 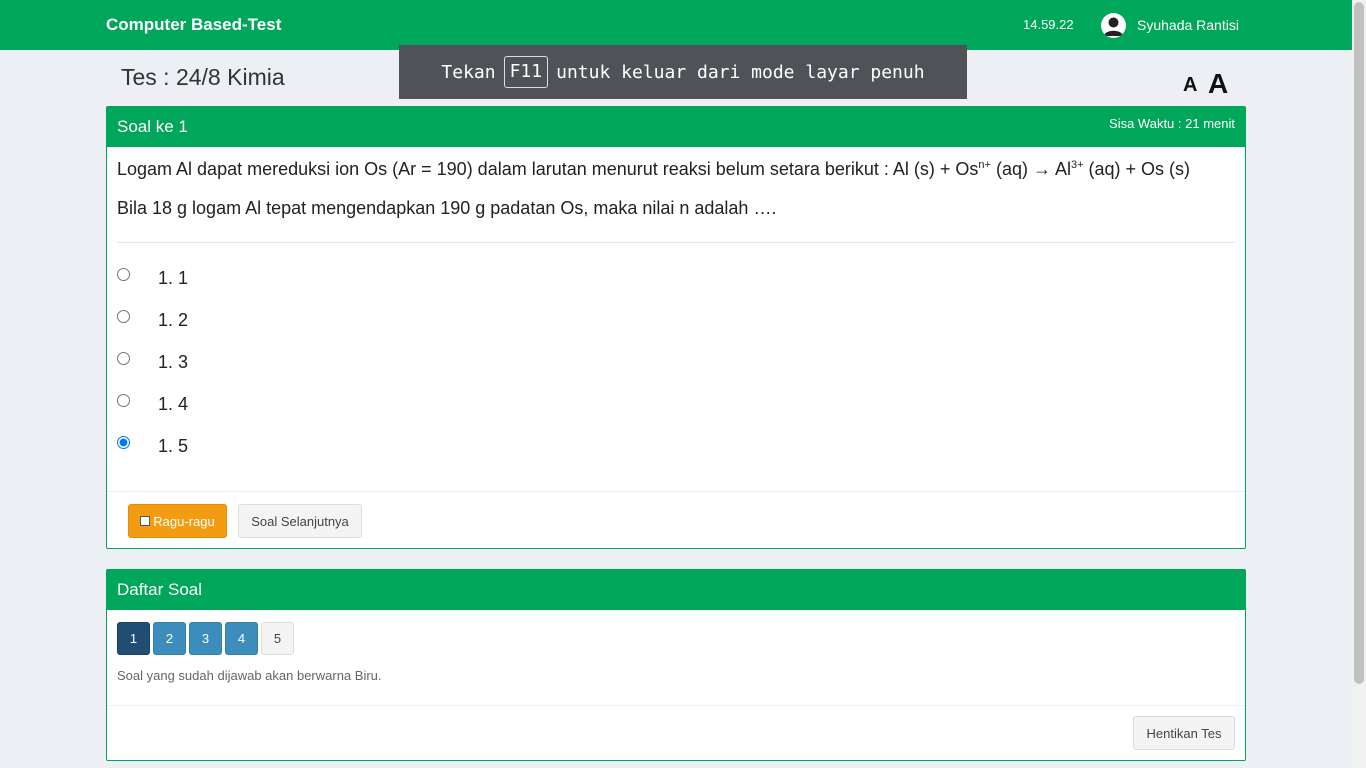 What do you see at coordinates (740, 72) in the screenshot?
I see `fullscreen-notice-after: untuk keluar dari mode layar penuh` at bounding box center [740, 72].